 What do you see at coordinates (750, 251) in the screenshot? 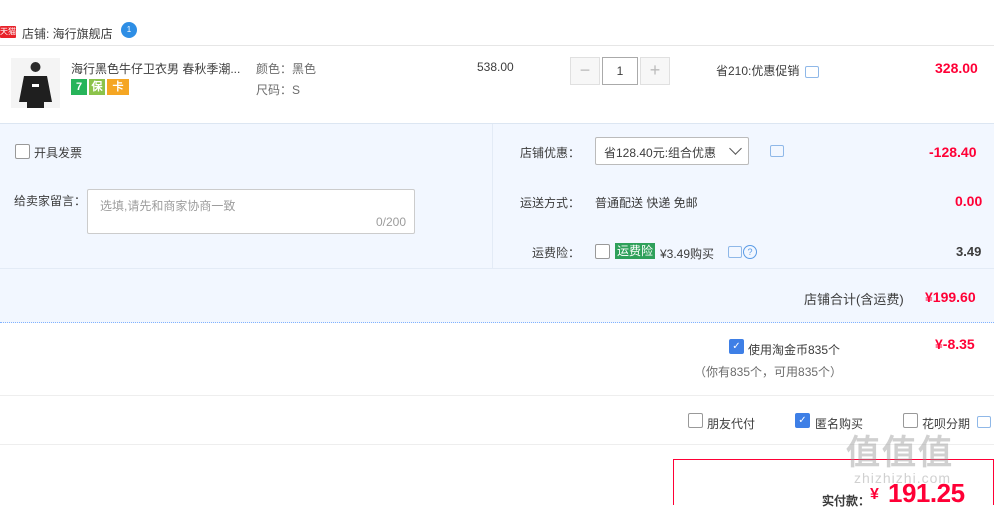
I see `help-icon: ?` at bounding box center [750, 251].